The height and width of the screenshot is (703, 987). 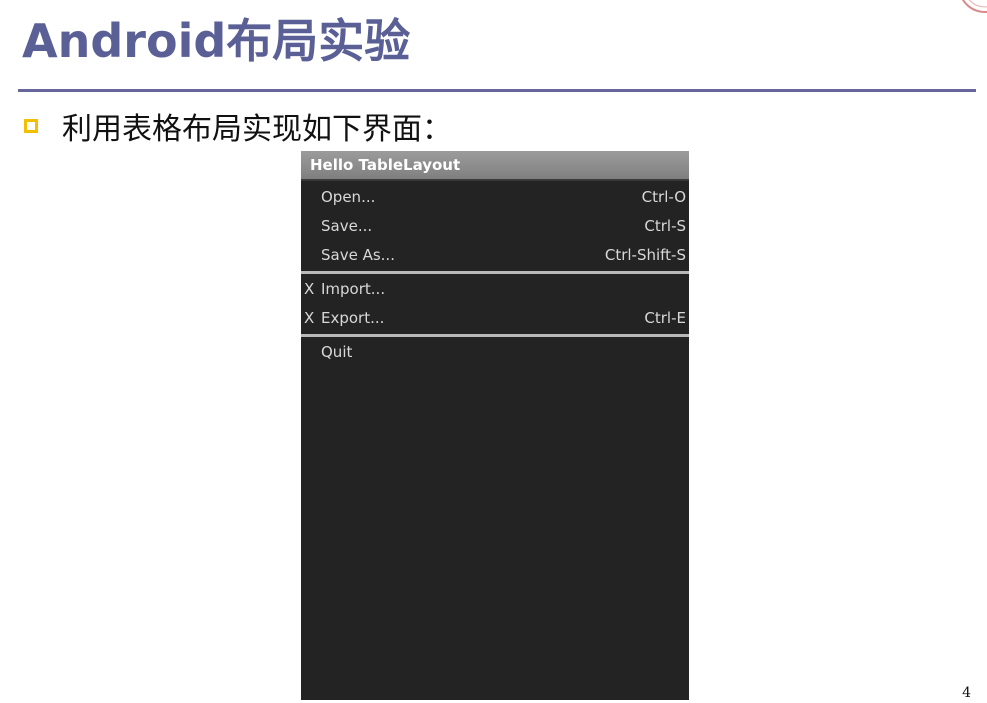 What do you see at coordinates (495, 226) in the screenshot?
I see `menu-row-save: Save... Ctrl-S` at bounding box center [495, 226].